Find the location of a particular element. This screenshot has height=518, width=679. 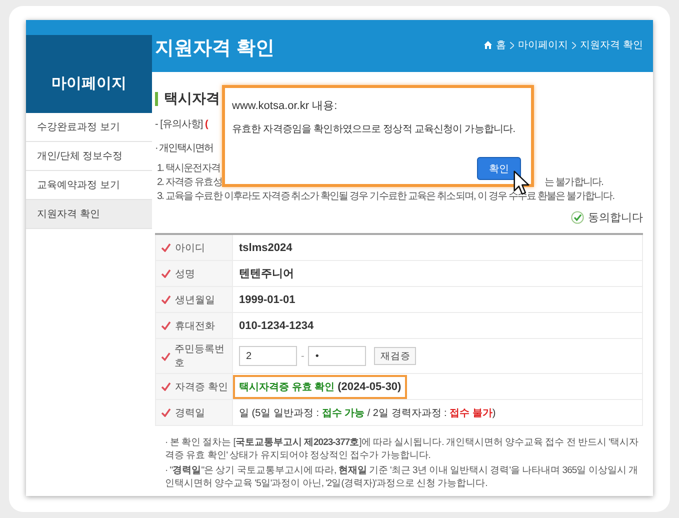

sidebar-item: 지원자격 확인 is located at coordinates (89, 214).